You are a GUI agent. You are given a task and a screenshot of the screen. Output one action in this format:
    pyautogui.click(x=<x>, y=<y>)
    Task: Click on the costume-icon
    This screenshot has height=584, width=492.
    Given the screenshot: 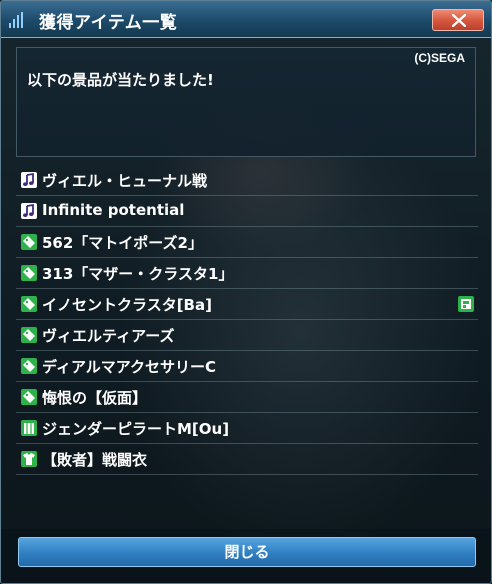 What is the action you would take?
    pyautogui.click(x=29, y=459)
    